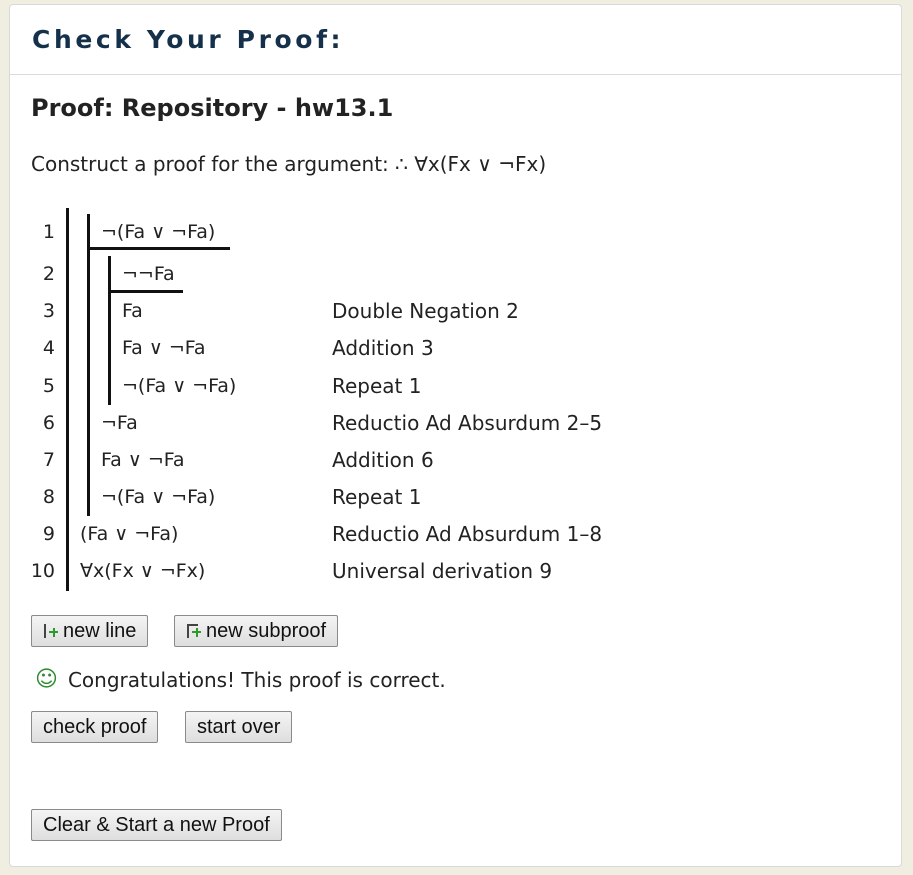 This screenshot has width=913, height=875. I want to click on line-justification: Reductio Ad Absurdum 1–8, so click(467, 534).